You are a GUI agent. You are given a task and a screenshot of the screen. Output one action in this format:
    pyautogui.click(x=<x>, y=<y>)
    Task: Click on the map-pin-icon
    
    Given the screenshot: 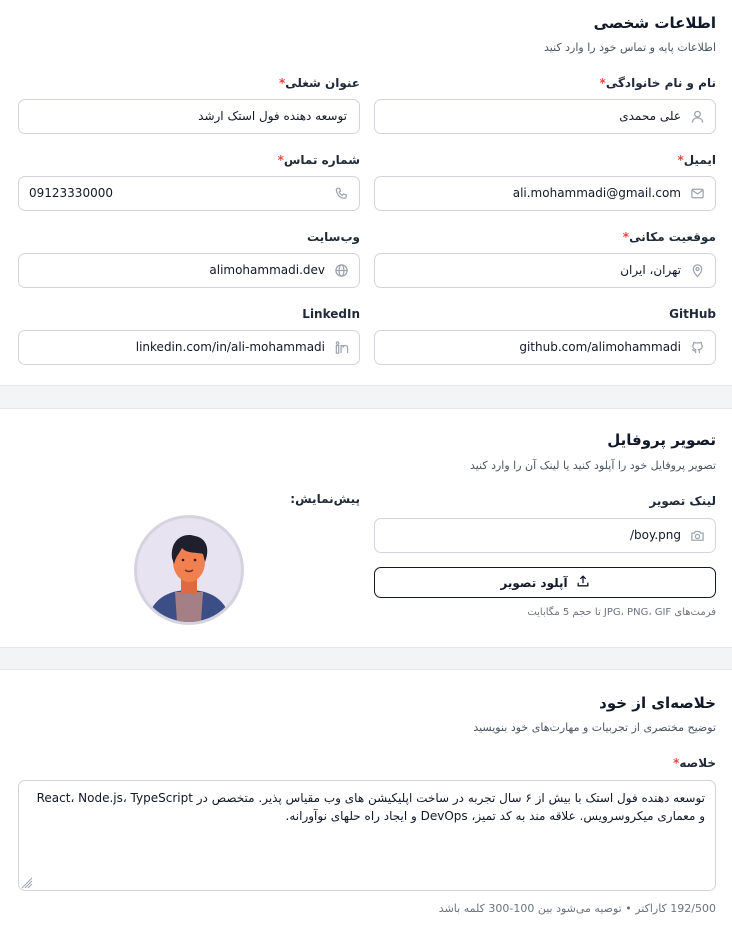 What is the action you would take?
    pyautogui.click(x=697, y=270)
    